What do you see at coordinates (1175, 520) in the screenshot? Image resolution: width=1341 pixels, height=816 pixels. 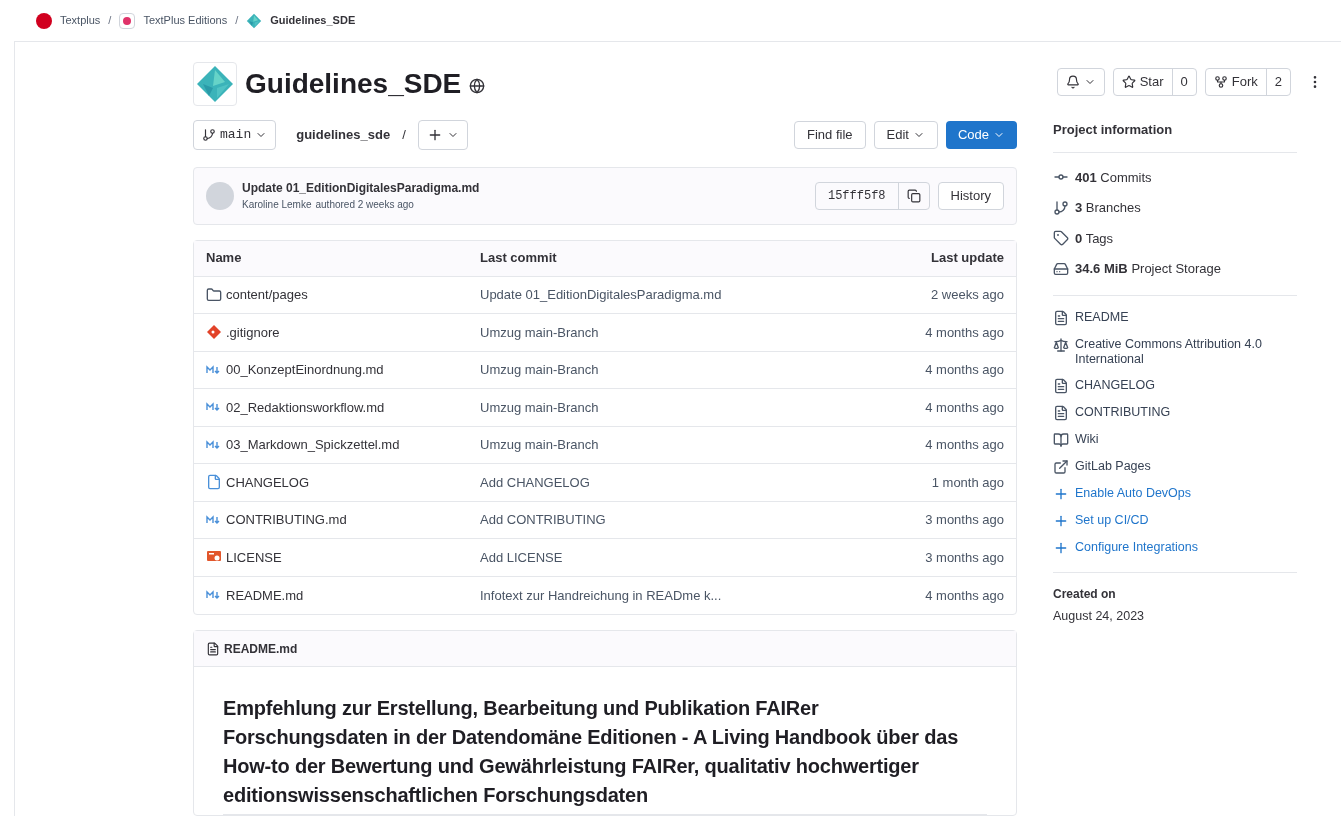 I see `project-link: Set up CI/CD` at bounding box center [1175, 520].